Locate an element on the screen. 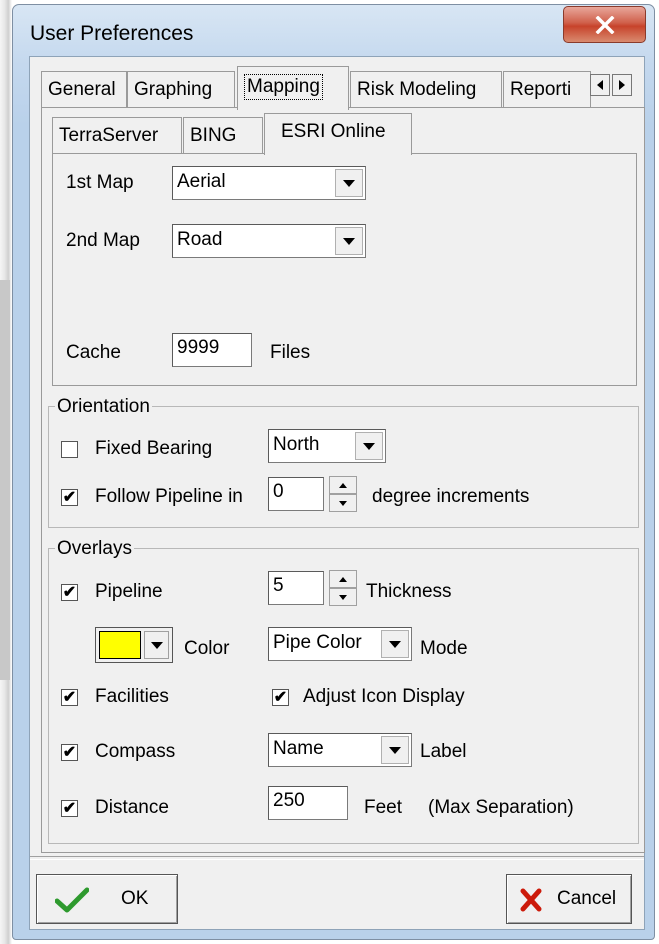 This screenshot has height=944, width=659. second-map-value: Road is located at coordinates (200, 239).